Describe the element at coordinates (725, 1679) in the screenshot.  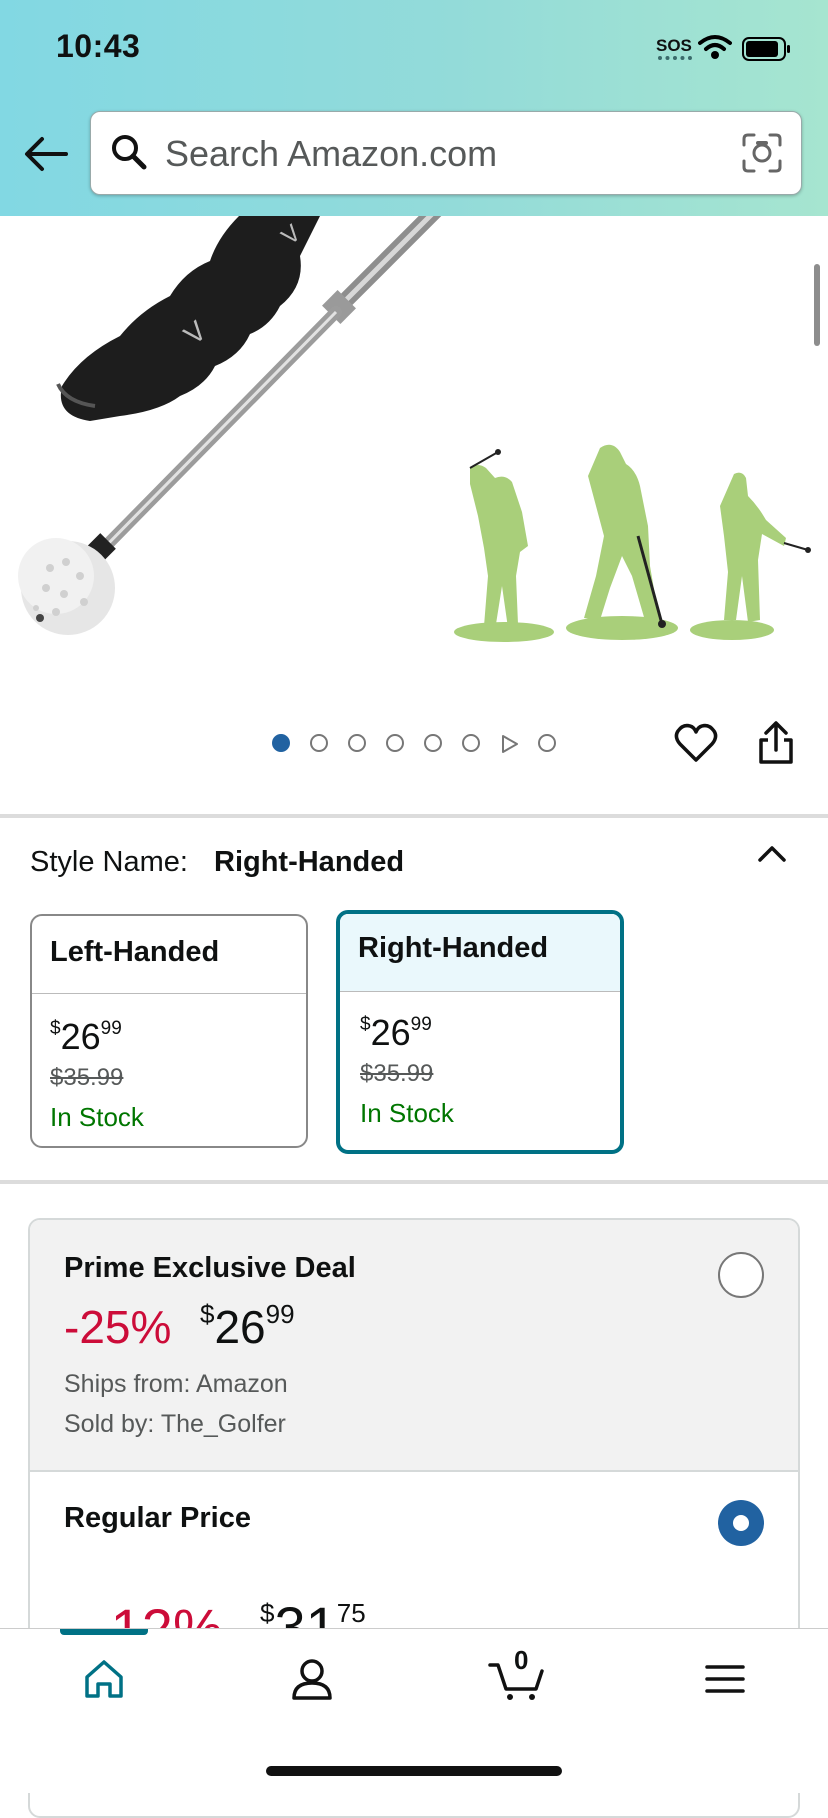
I see `menu-icon` at that location.